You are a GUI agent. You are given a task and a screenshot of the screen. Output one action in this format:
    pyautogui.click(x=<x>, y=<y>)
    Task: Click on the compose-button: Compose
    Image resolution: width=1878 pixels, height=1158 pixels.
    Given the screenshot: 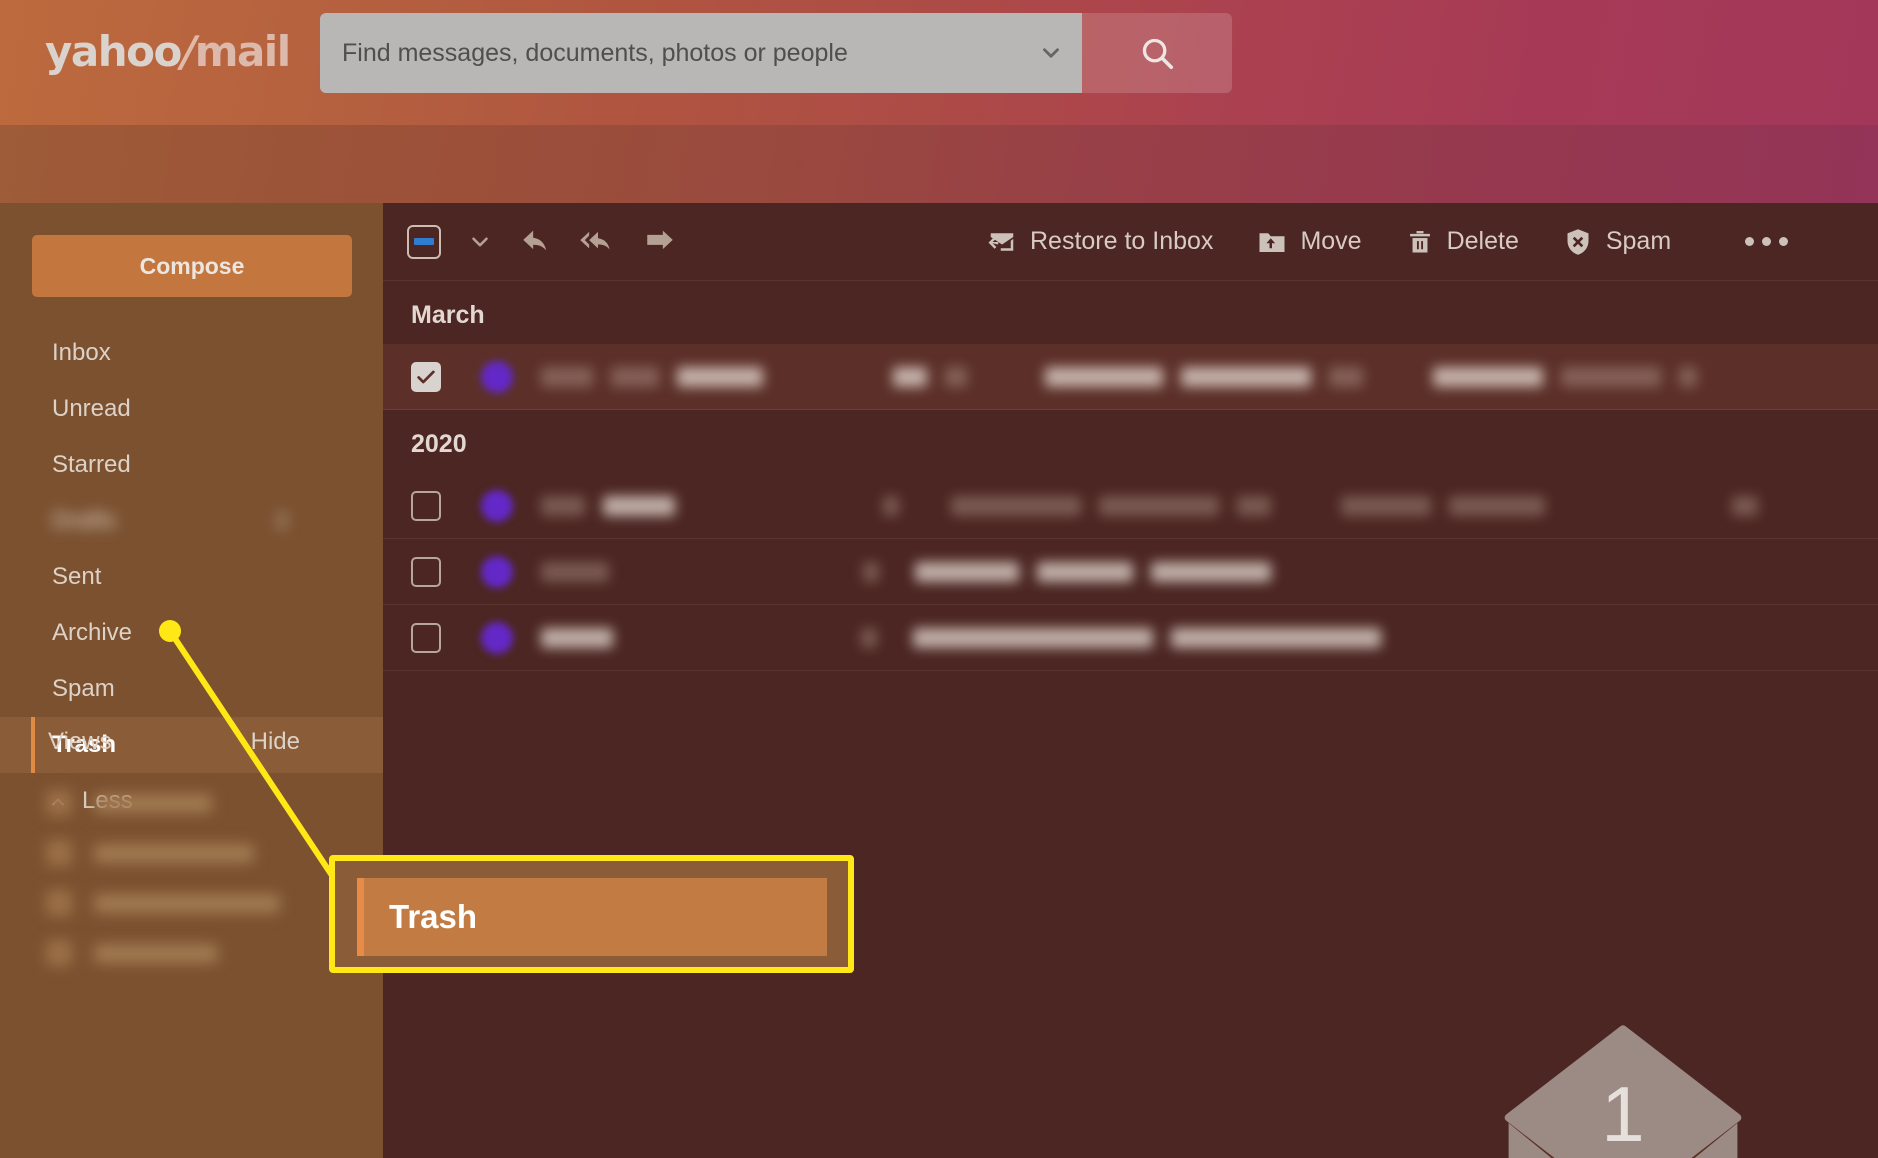 What is the action you would take?
    pyautogui.click(x=192, y=266)
    